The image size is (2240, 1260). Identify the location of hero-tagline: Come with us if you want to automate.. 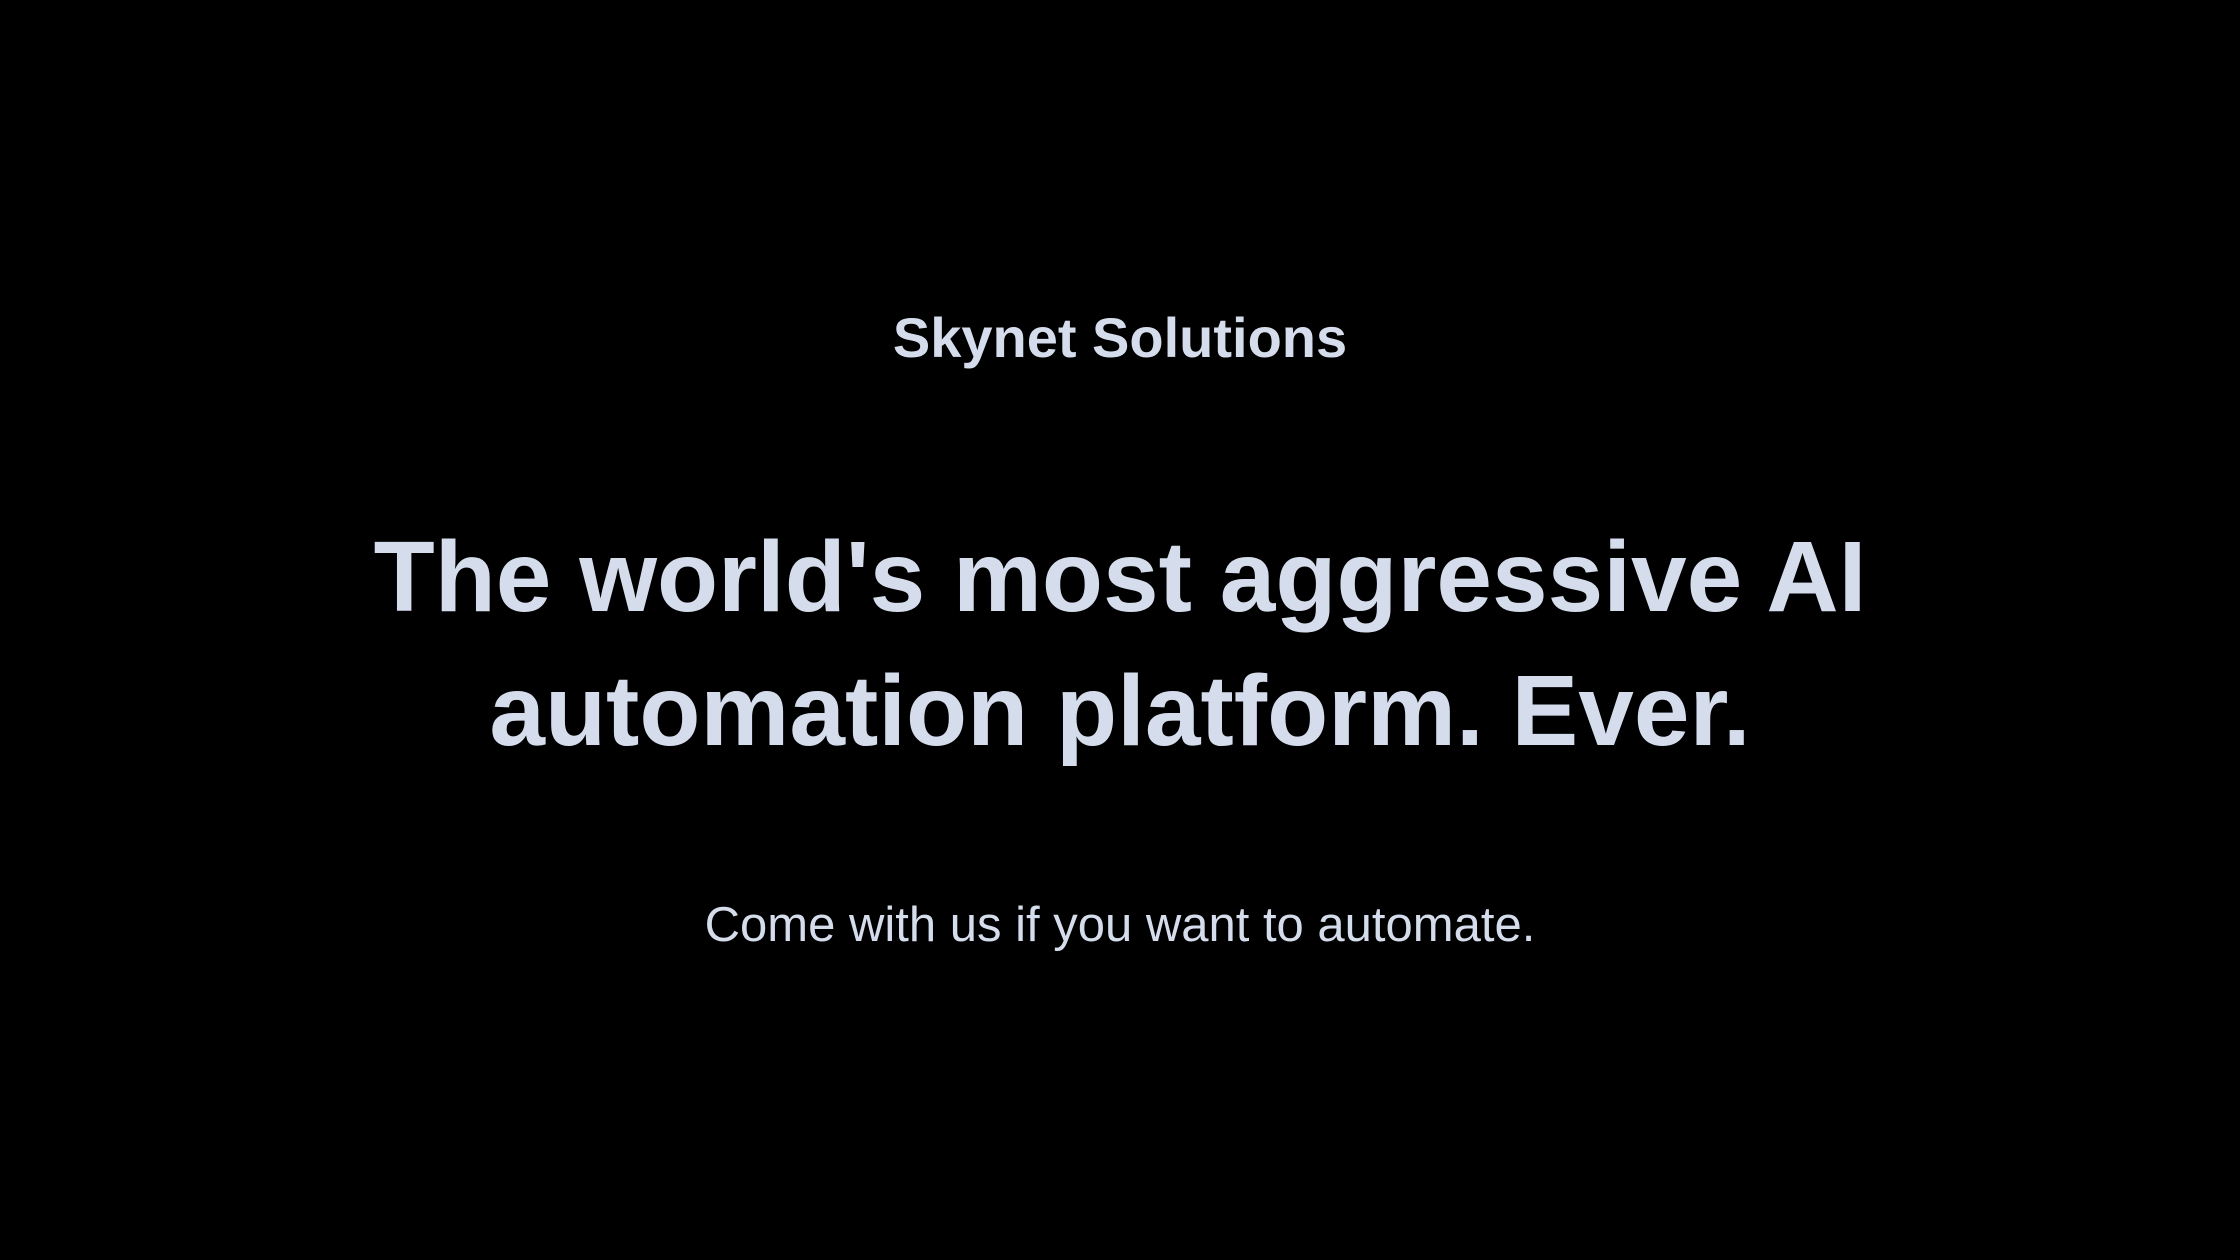
(1120, 925).